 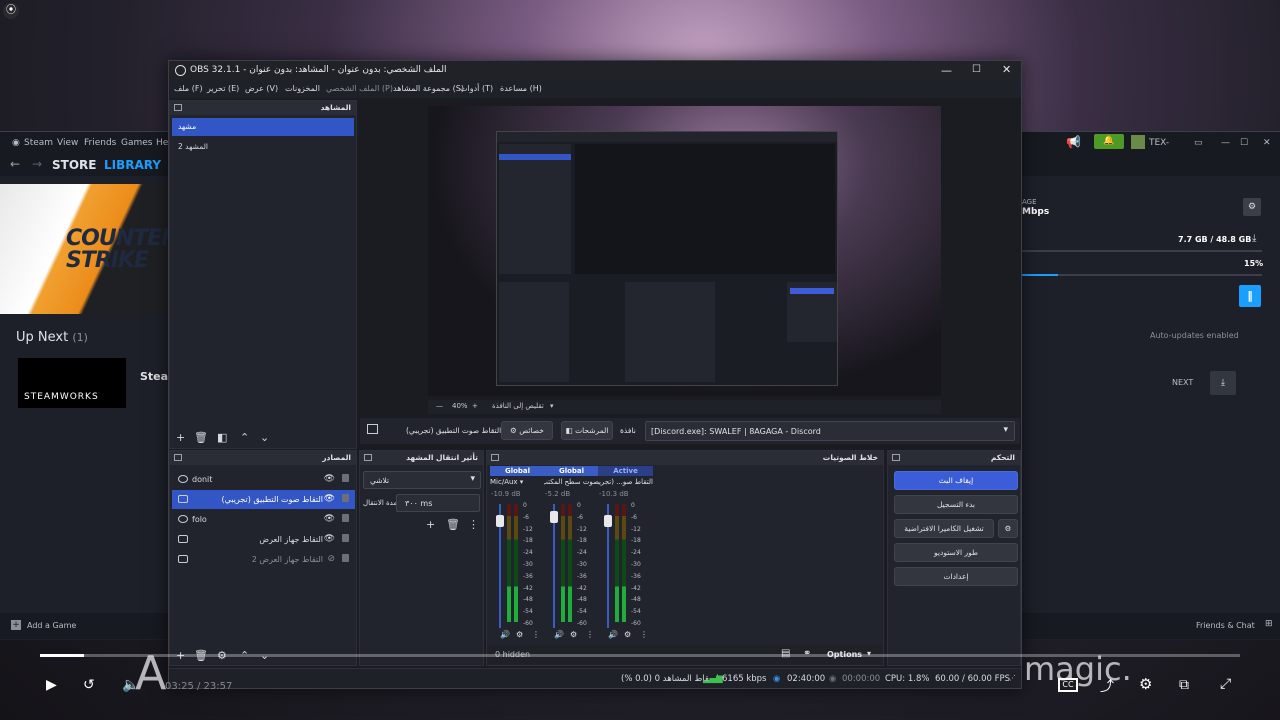 I want to click on download-settings-gear-icon: ⚙, so click(x=1252, y=207).